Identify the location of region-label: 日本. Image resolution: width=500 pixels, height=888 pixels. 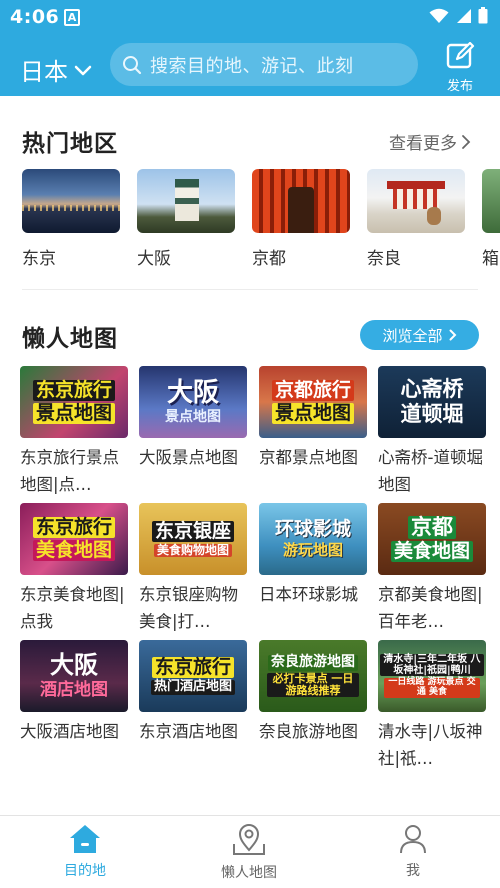
(44, 72).